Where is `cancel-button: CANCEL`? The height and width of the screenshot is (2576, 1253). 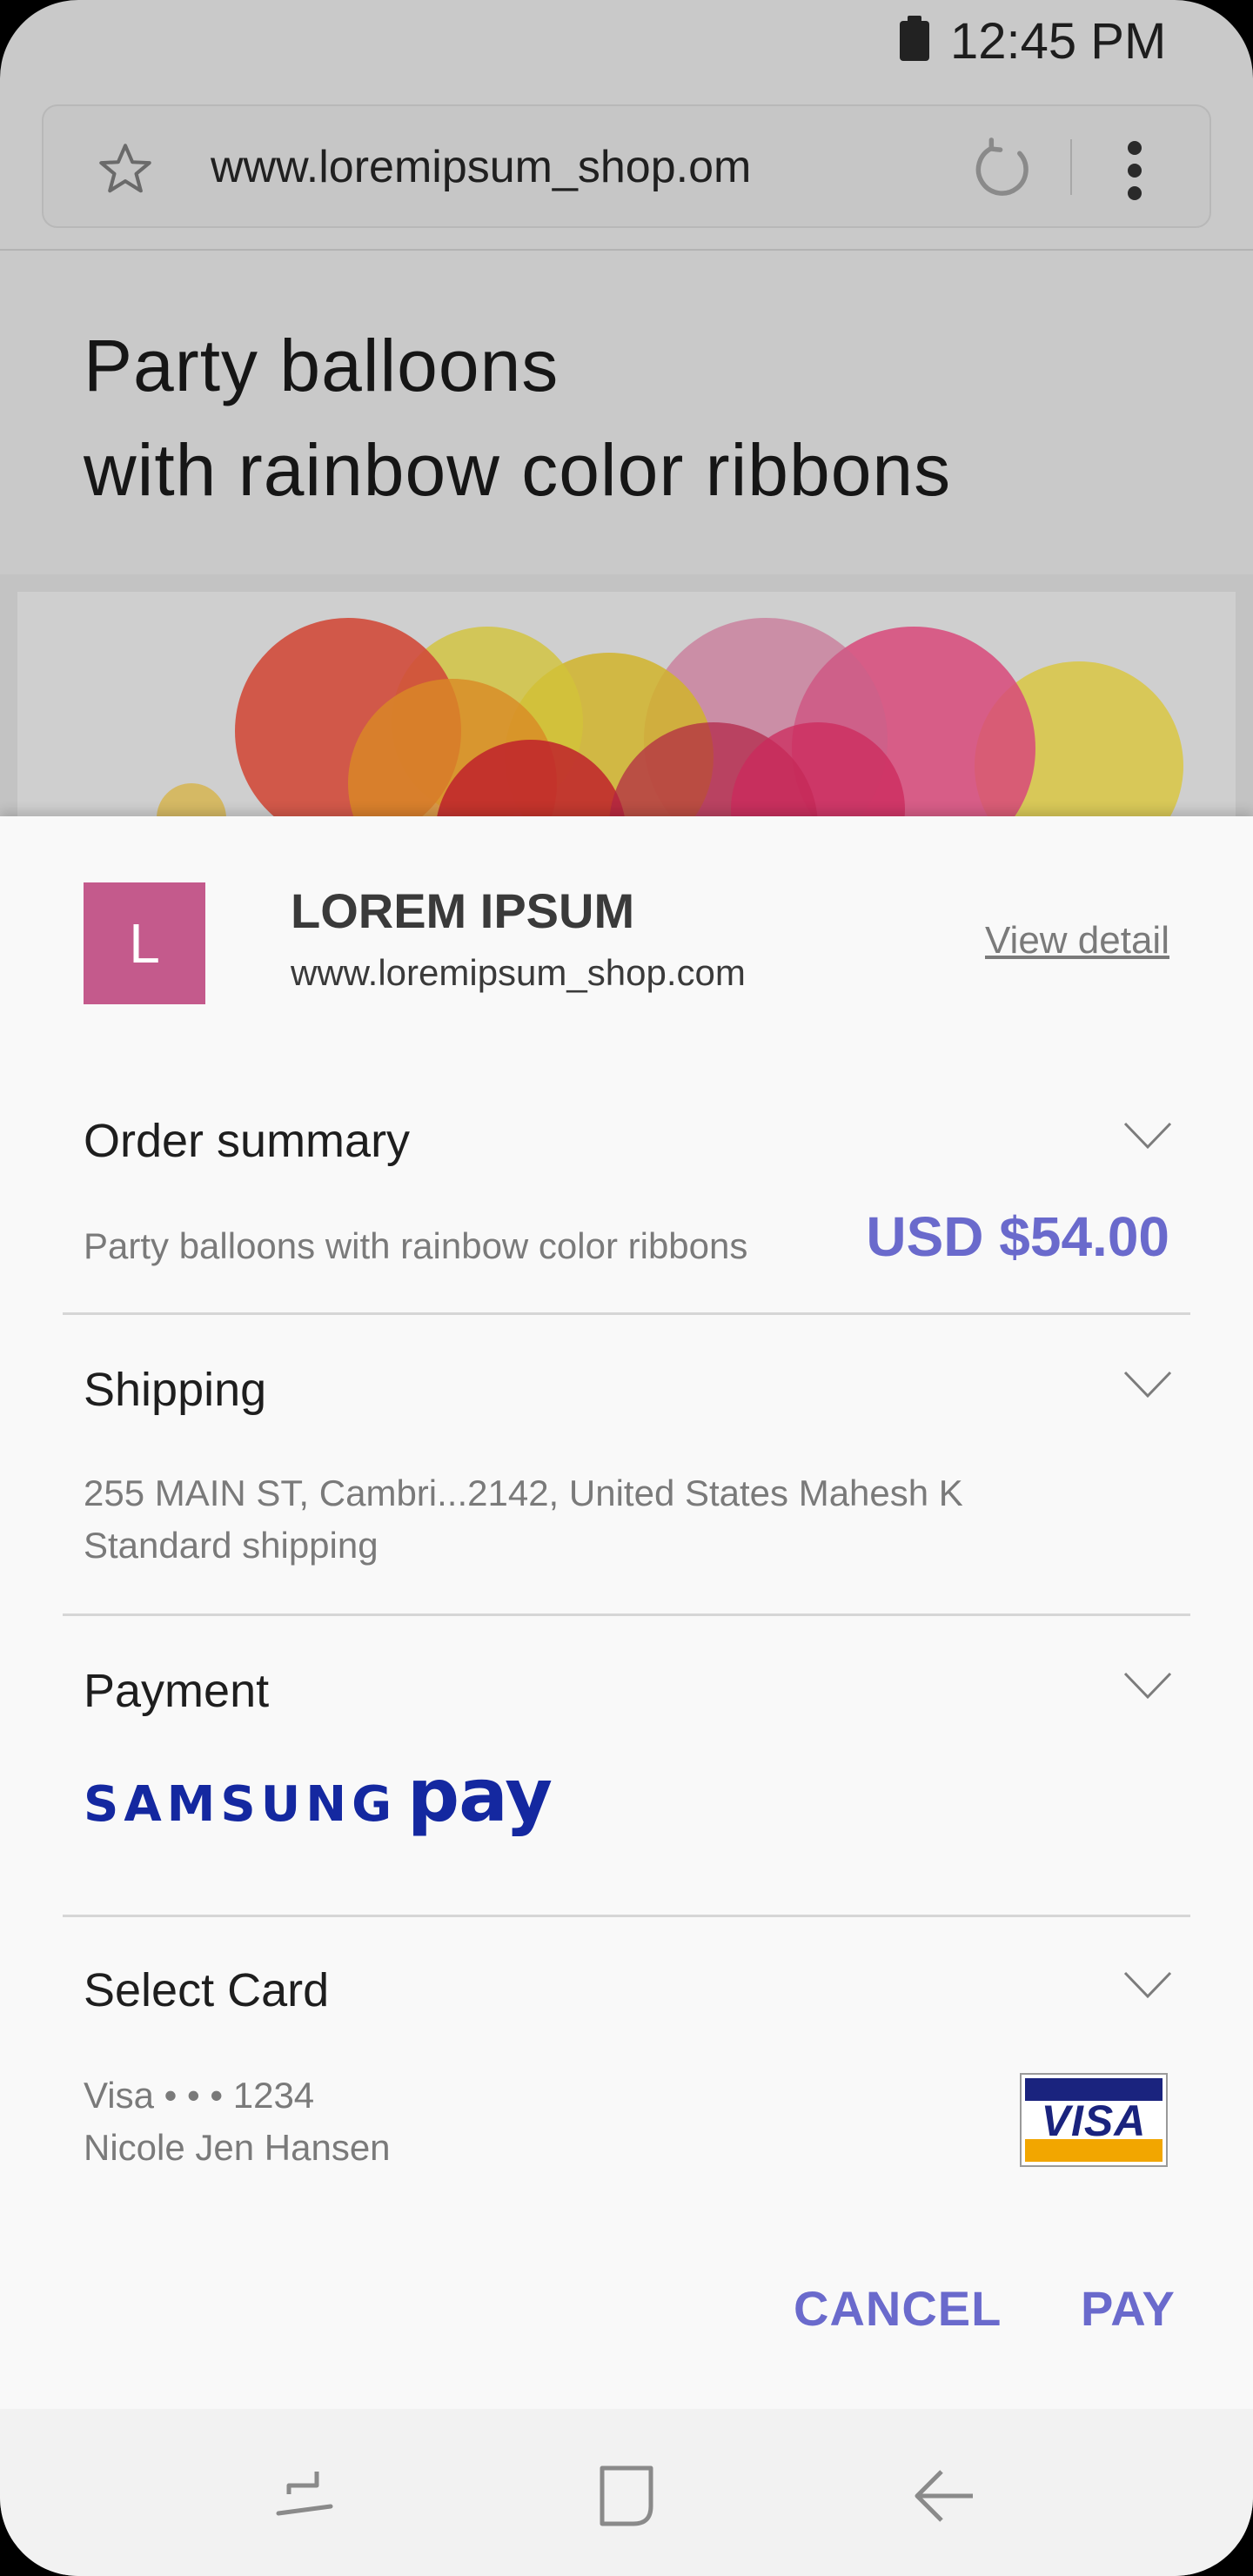
cancel-button: CANCEL is located at coordinates (898, 2308).